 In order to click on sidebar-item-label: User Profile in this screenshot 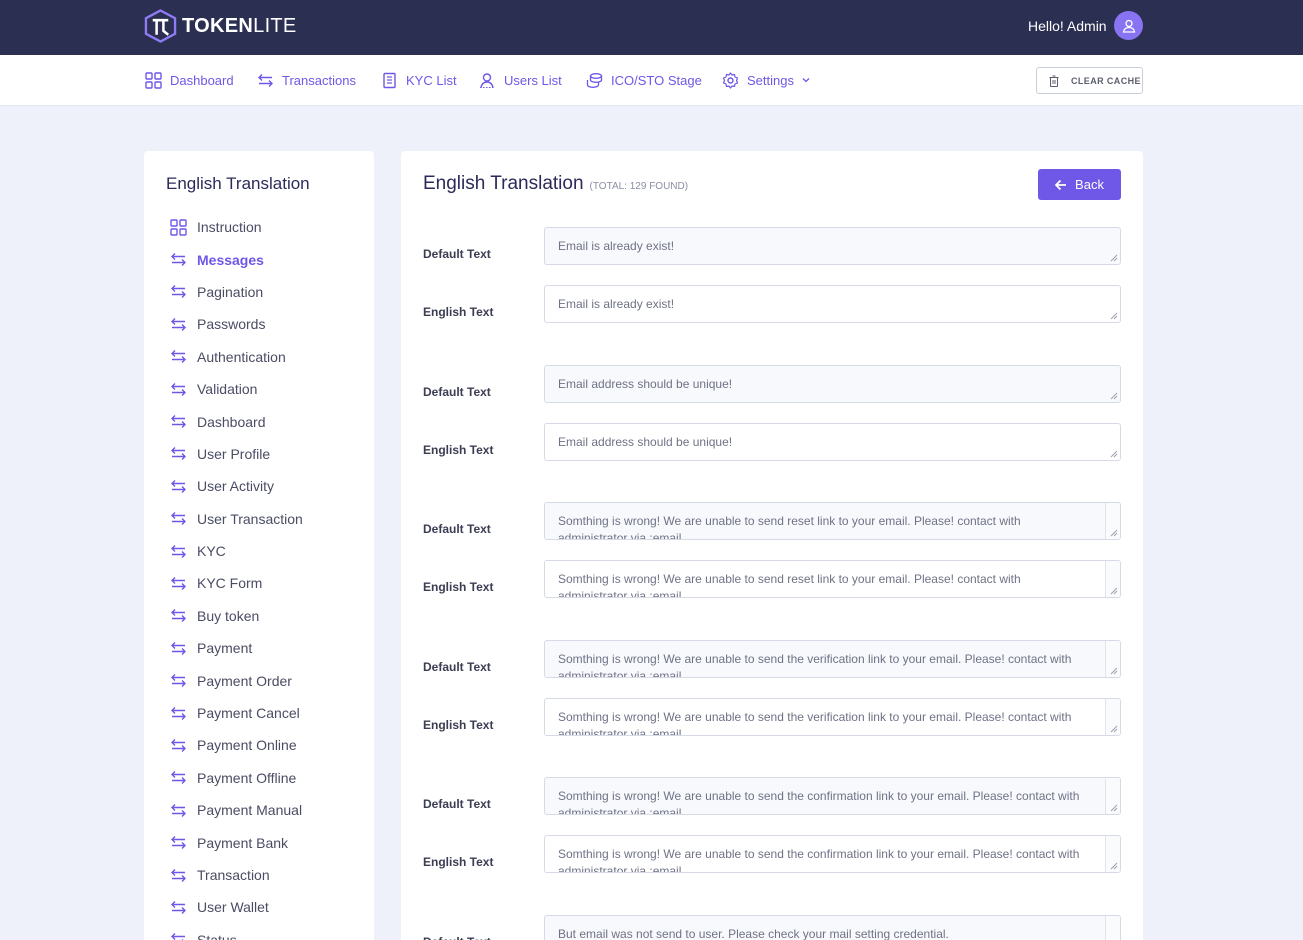, I will do `click(234, 453)`.